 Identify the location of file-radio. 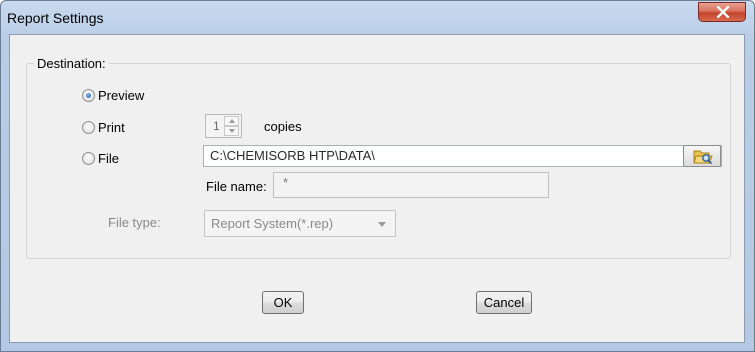
(88, 158).